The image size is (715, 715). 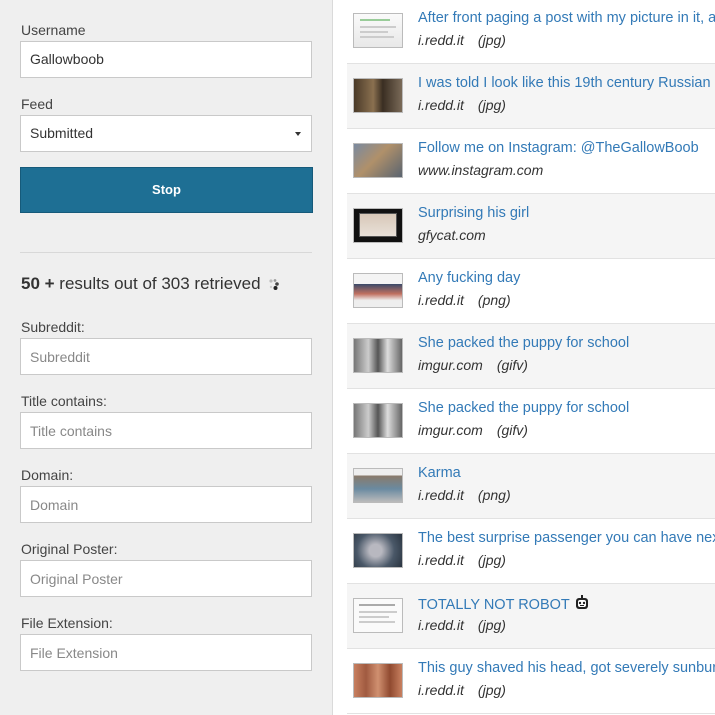 What do you see at coordinates (53, 30) in the screenshot?
I see `username-label: Username` at bounding box center [53, 30].